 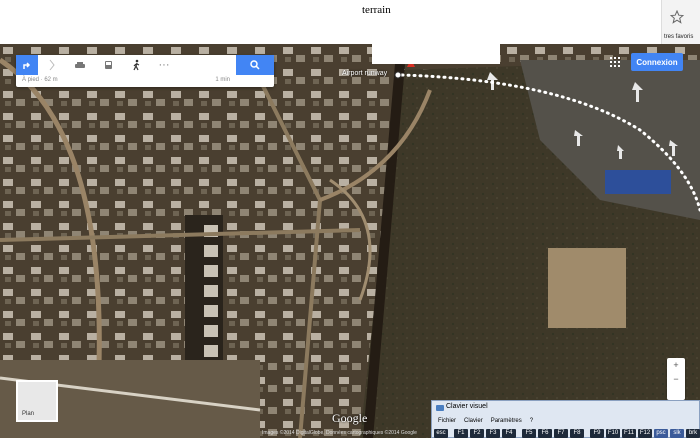 What do you see at coordinates (615, 62) in the screenshot?
I see `apps-grid-icon` at bounding box center [615, 62].